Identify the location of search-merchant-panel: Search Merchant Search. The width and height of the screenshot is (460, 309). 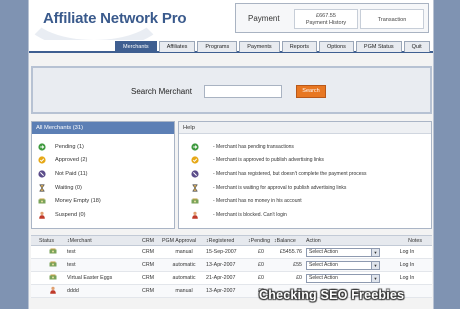
(231, 90).